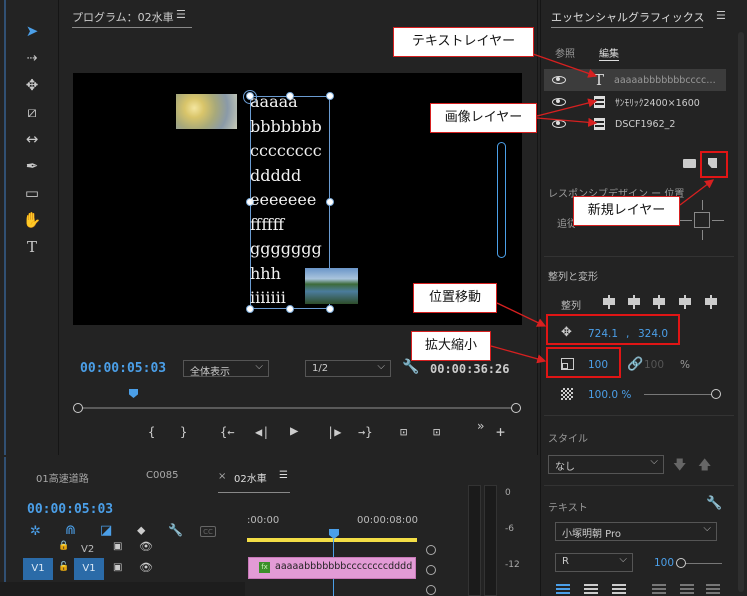  Describe the element at coordinates (483, 118) in the screenshot. I see `callout-image-layer: 画像レイヤー` at that location.